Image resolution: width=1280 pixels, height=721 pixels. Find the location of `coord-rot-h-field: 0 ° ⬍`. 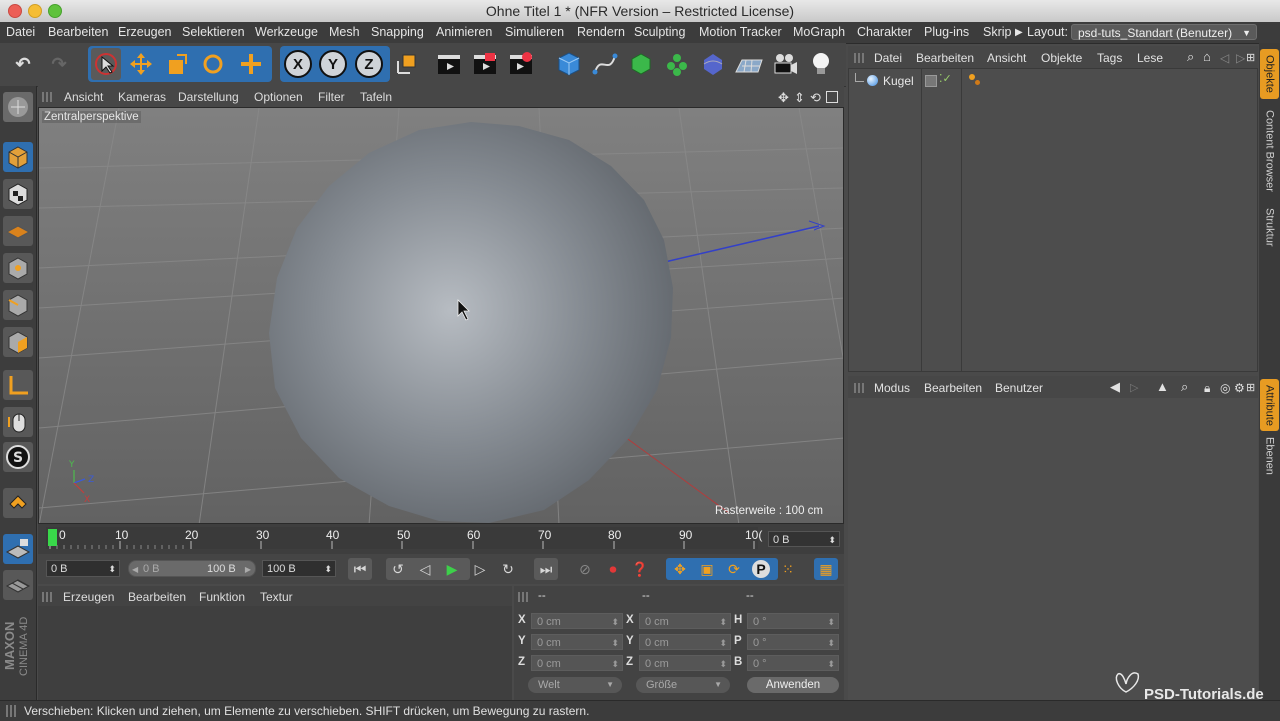

coord-rot-h-field: 0 ° ⬍ is located at coordinates (793, 621).